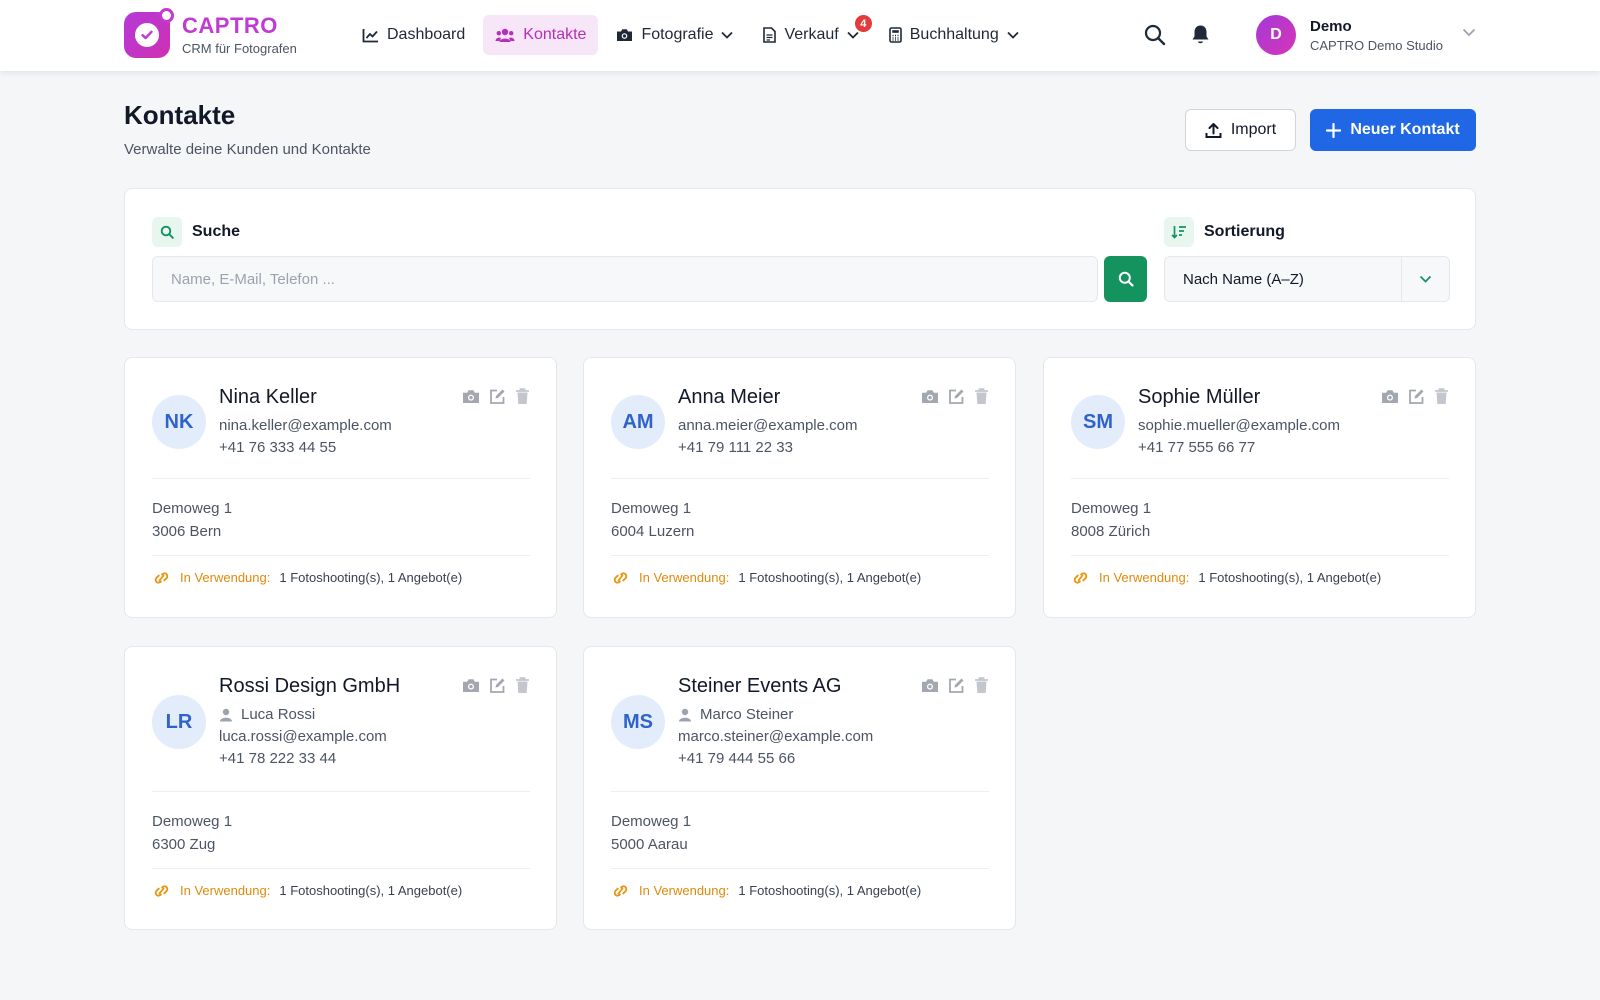 This screenshot has width=1600, height=1000. What do you see at coordinates (149, 33) in the screenshot?
I see `captro-logo-icon` at bounding box center [149, 33].